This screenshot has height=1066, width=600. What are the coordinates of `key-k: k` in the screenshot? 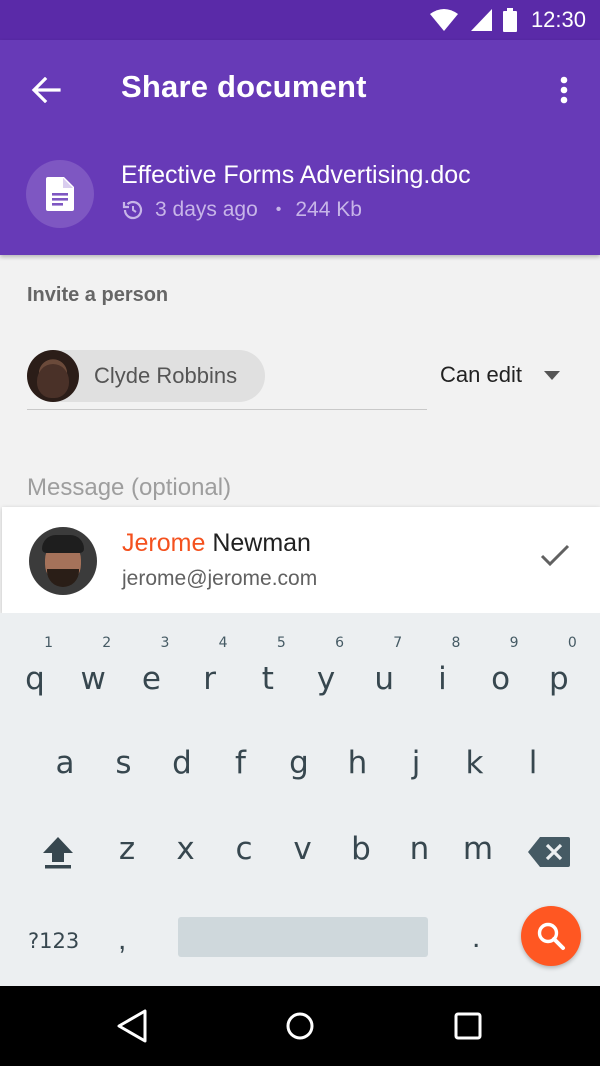 It's located at (475, 763).